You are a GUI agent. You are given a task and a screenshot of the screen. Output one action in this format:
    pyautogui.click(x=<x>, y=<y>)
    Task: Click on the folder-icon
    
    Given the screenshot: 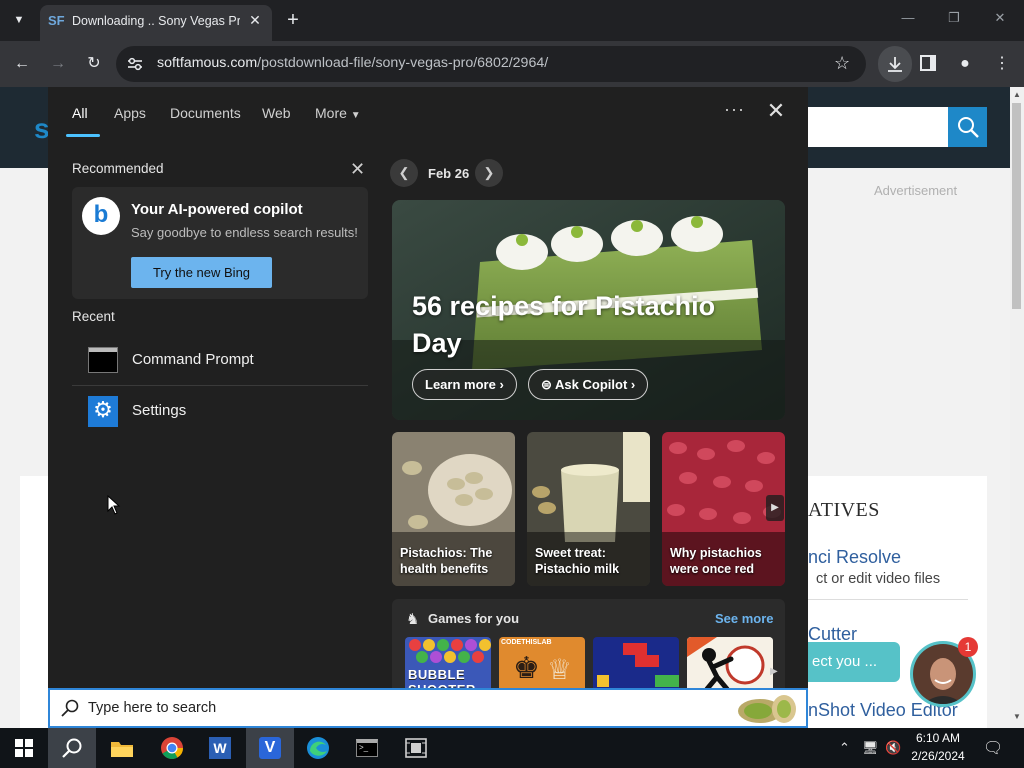 What is the action you would take?
    pyautogui.click(x=122, y=749)
    